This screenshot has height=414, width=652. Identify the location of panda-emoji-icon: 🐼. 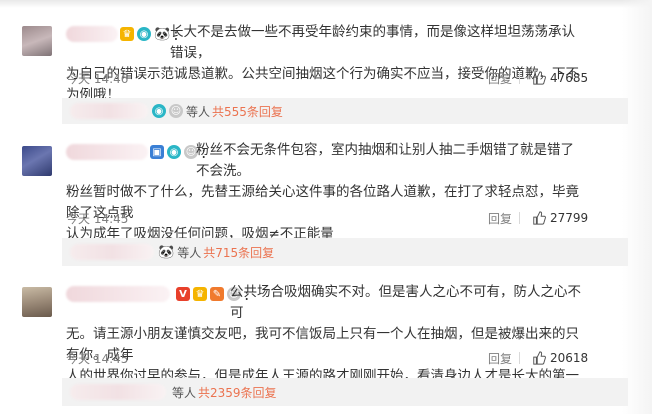
(166, 252).